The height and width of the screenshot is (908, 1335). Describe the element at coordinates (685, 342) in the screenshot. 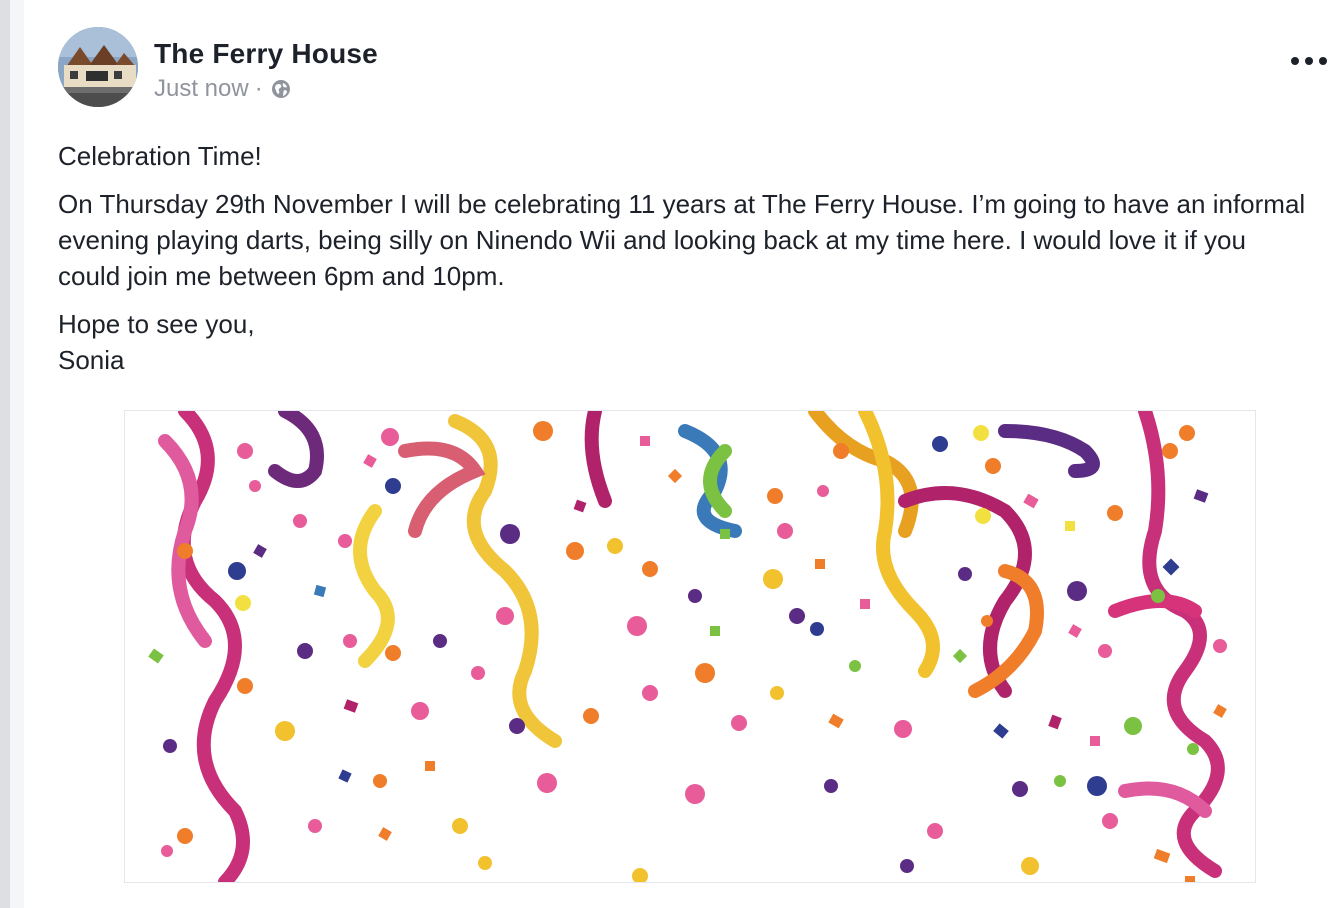

I see `post-closing: Hope to see you, Sonia` at that location.